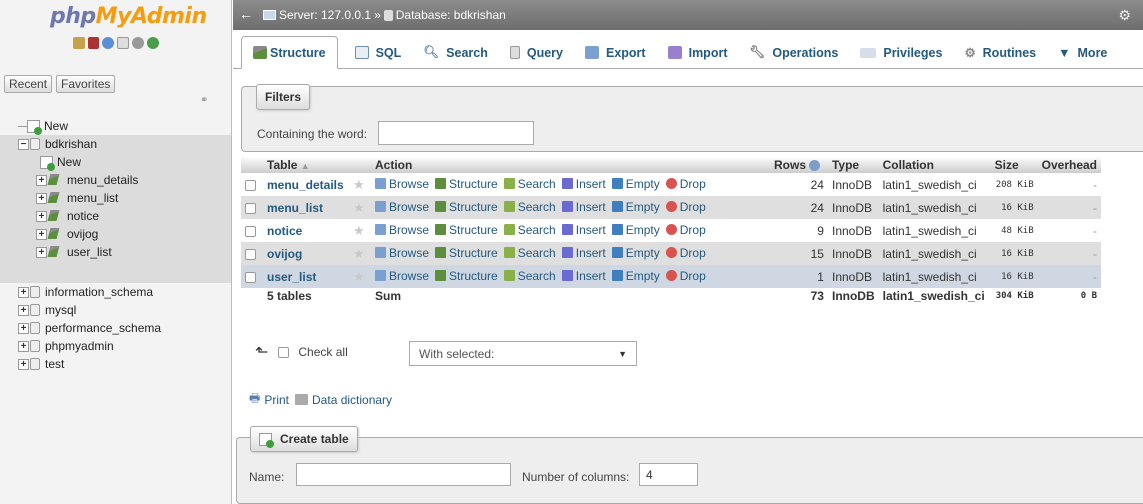 The height and width of the screenshot is (504, 1143). I want to click on tab-export: Export, so click(615, 52).